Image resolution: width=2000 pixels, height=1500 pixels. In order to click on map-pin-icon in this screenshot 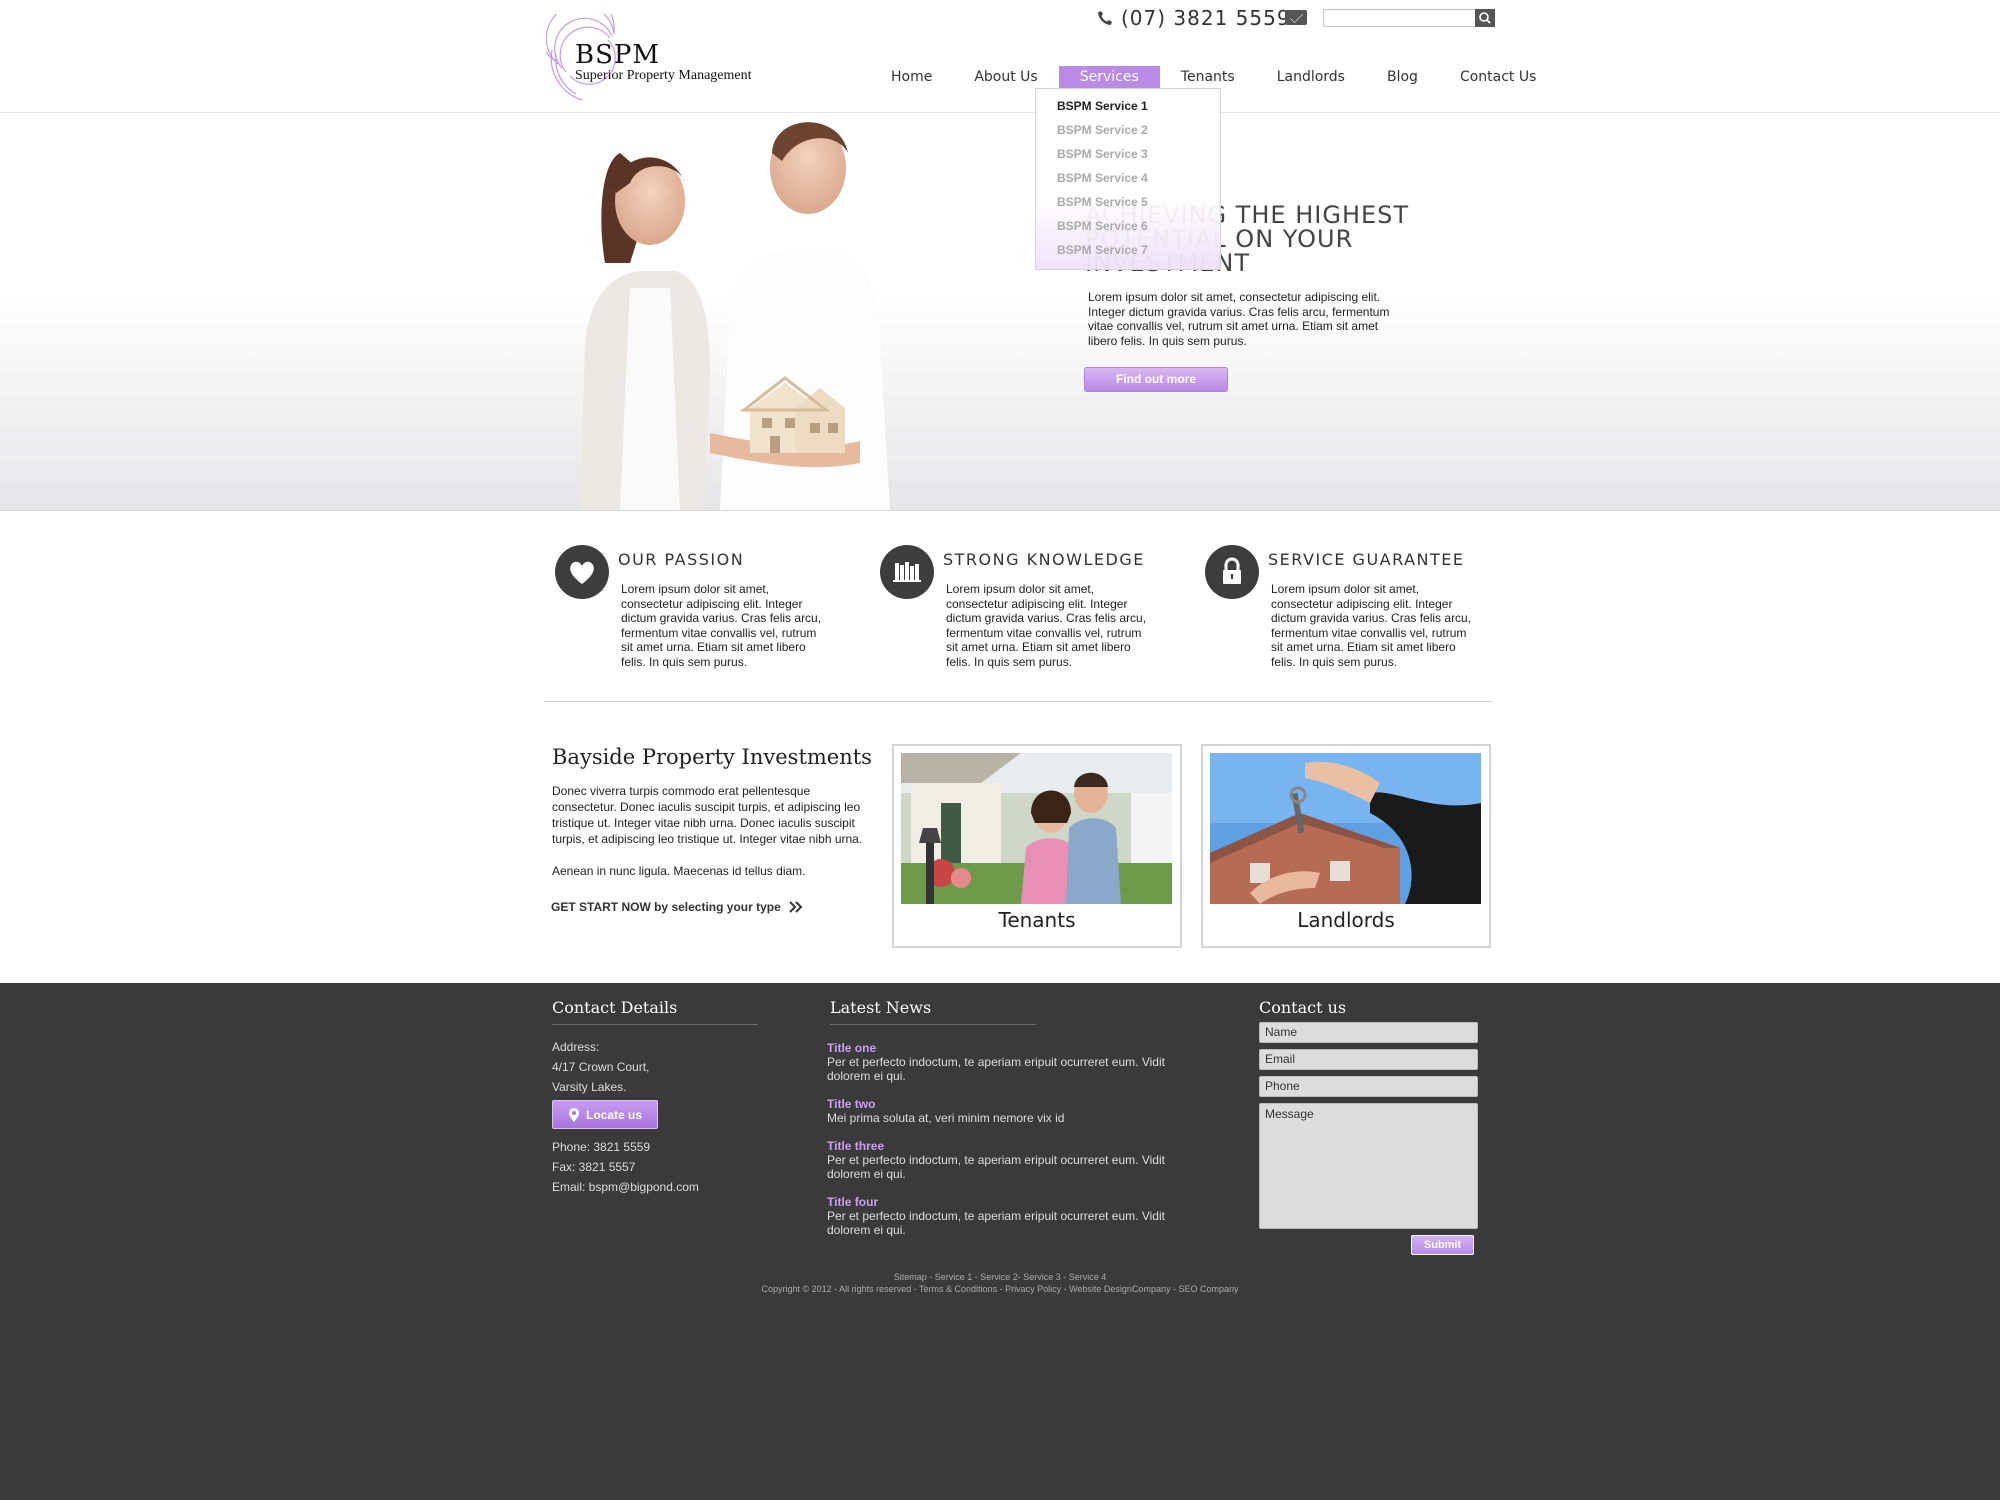, I will do `click(573, 1114)`.